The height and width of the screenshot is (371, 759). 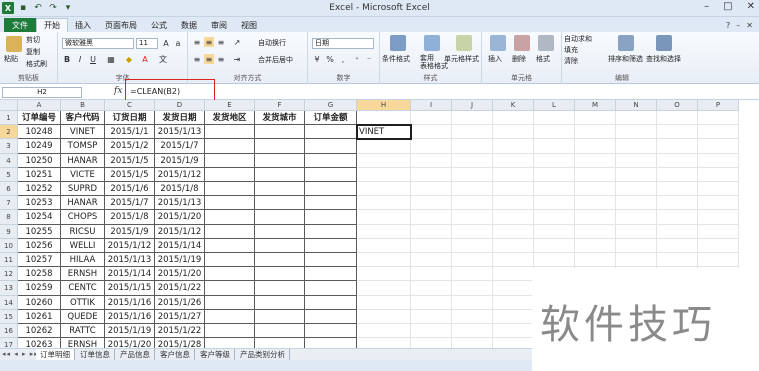 What do you see at coordinates (130, 174) in the screenshot?
I see `table-cell: 2015/1/5` at bounding box center [130, 174].